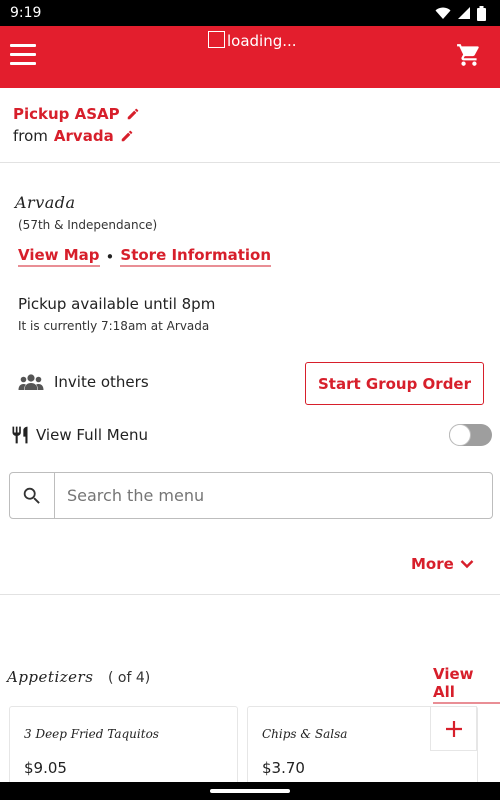  What do you see at coordinates (250, 594) in the screenshot?
I see `section-divider` at bounding box center [250, 594].